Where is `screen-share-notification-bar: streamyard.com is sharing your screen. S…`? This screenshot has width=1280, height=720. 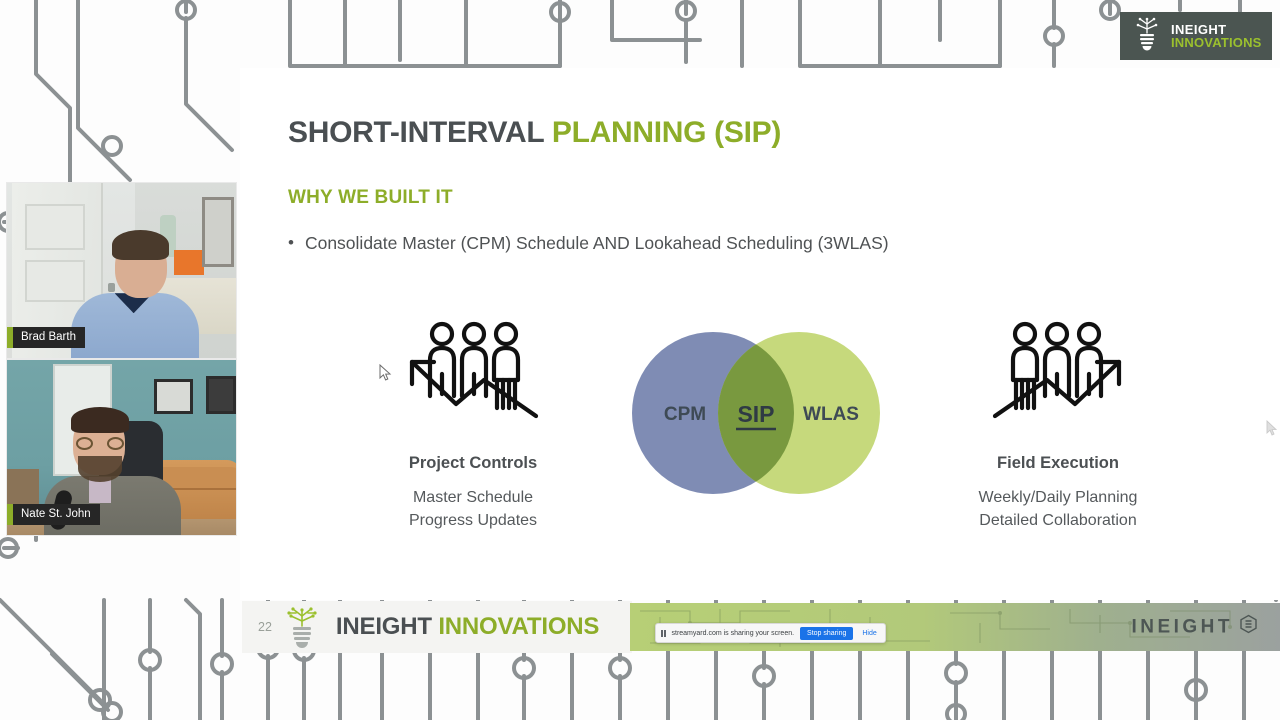
screen-share-notification-bar: streamyard.com is sharing your screen. S… is located at coordinates (770, 633).